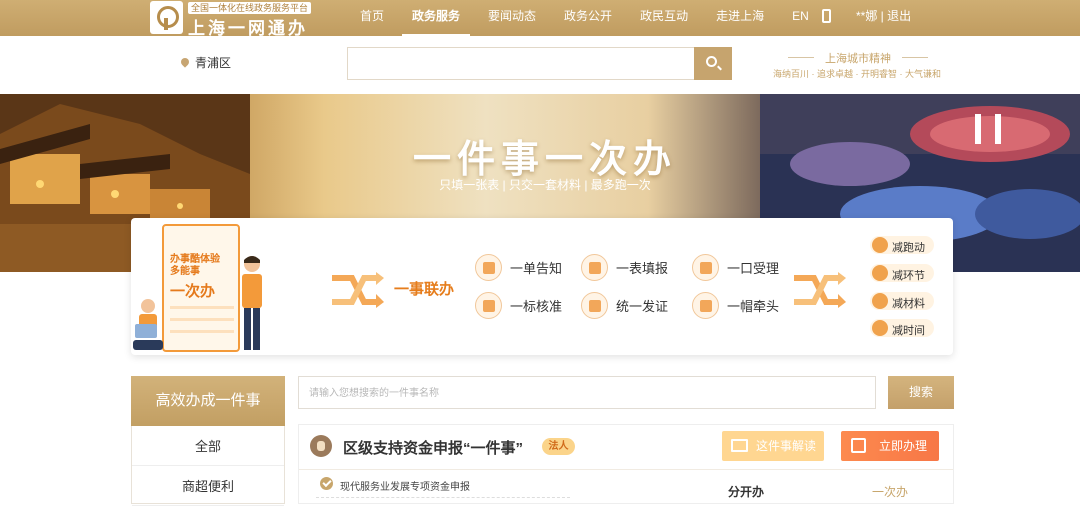 This screenshot has width=1080, height=508. I want to click on event-title: 区级支持资金申报“一件事”, so click(433, 447).